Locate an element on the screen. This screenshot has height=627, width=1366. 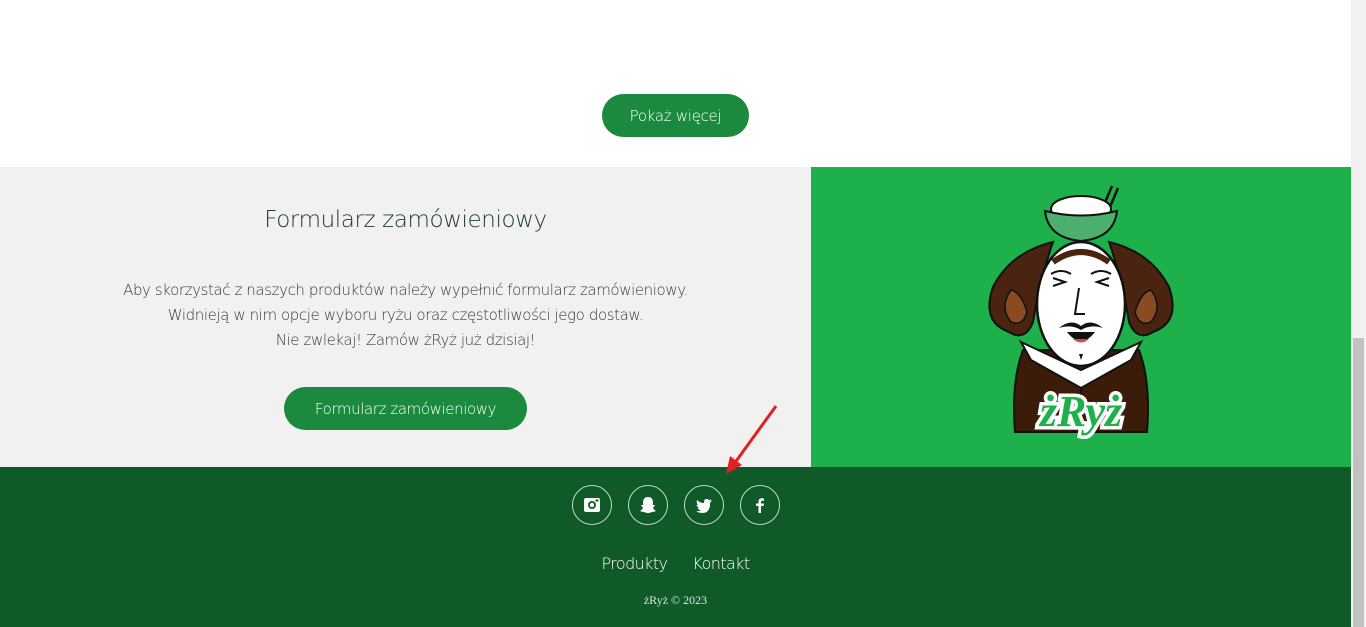
footer-link-produkty: Produkty is located at coordinates (634, 563).